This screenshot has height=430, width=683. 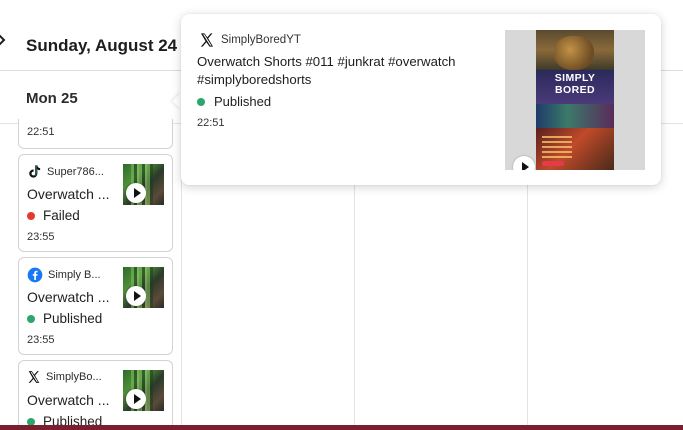 What do you see at coordinates (61, 215) in the screenshot?
I see `status-label: Failed` at bounding box center [61, 215].